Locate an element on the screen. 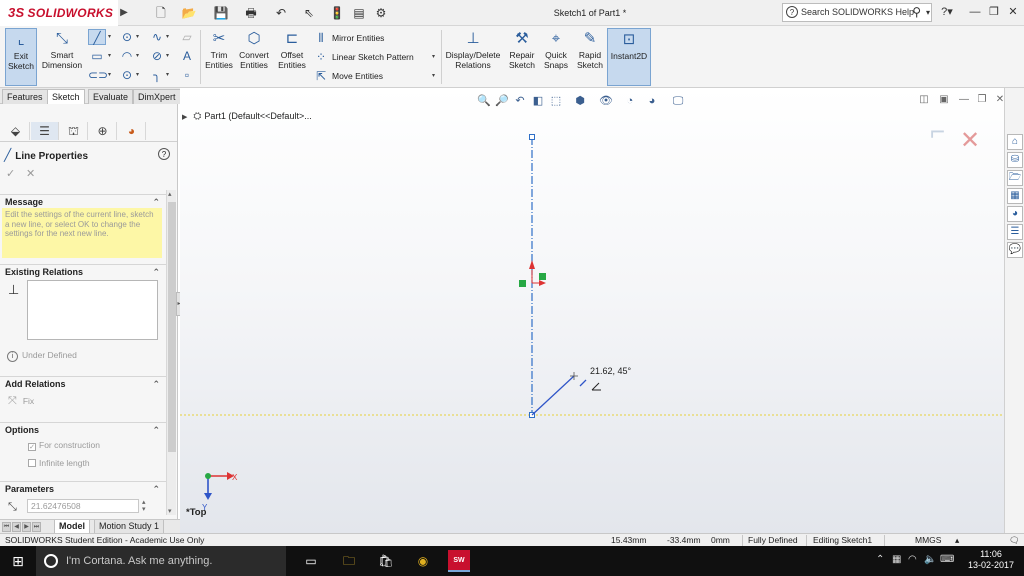  rectangle-tool-icon: ▭ is located at coordinates (97, 56).